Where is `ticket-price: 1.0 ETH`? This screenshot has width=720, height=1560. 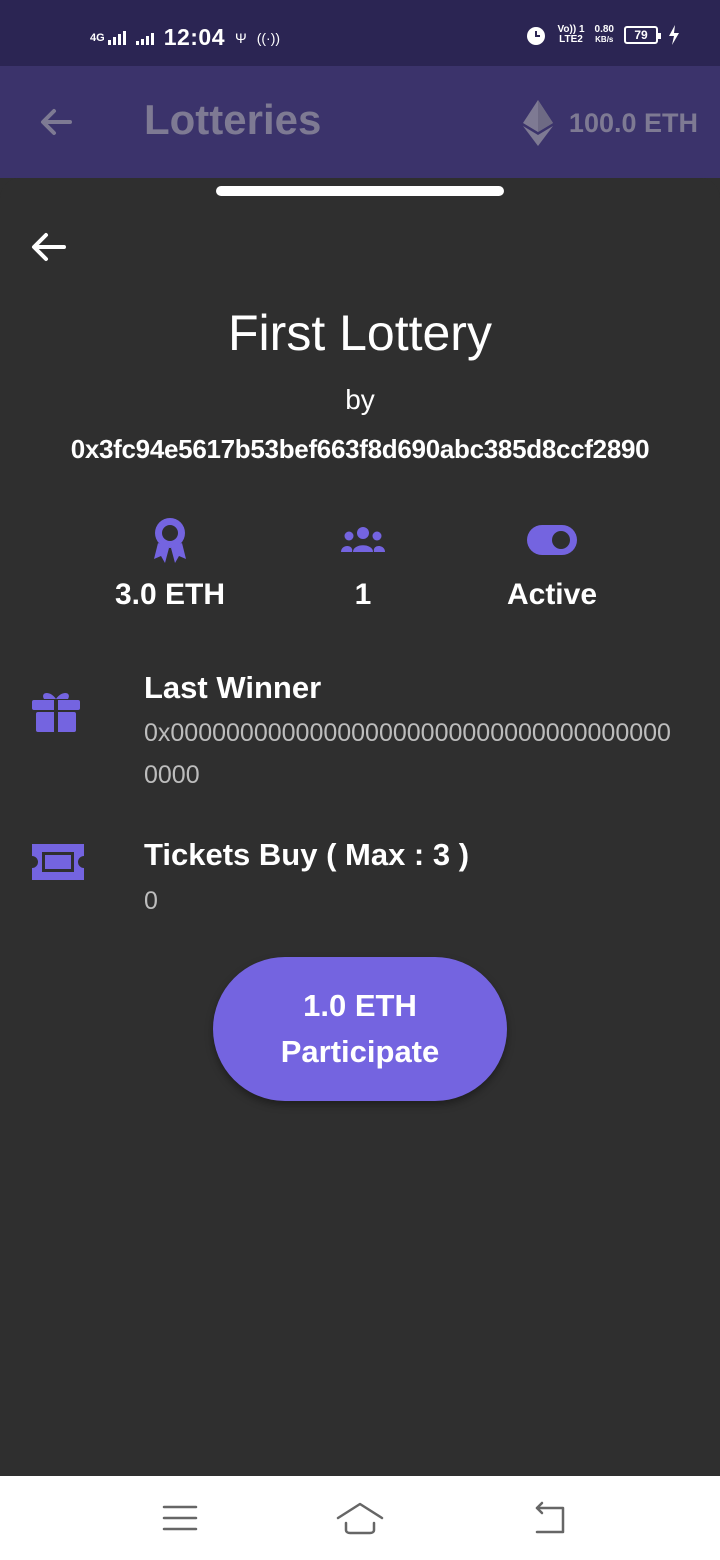
ticket-price: 1.0 ETH is located at coordinates (360, 1005).